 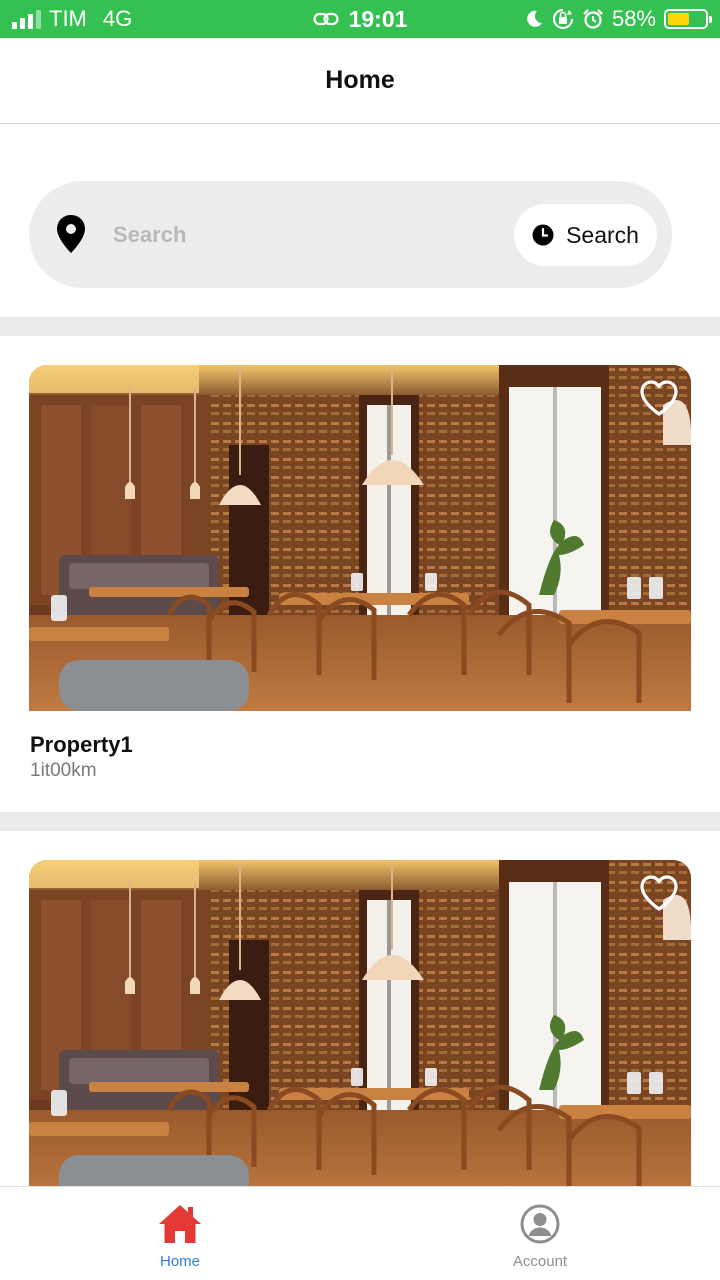 What do you see at coordinates (378, 18) in the screenshot?
I see `clock-time: 19:01` at bounding box center [378, 18].